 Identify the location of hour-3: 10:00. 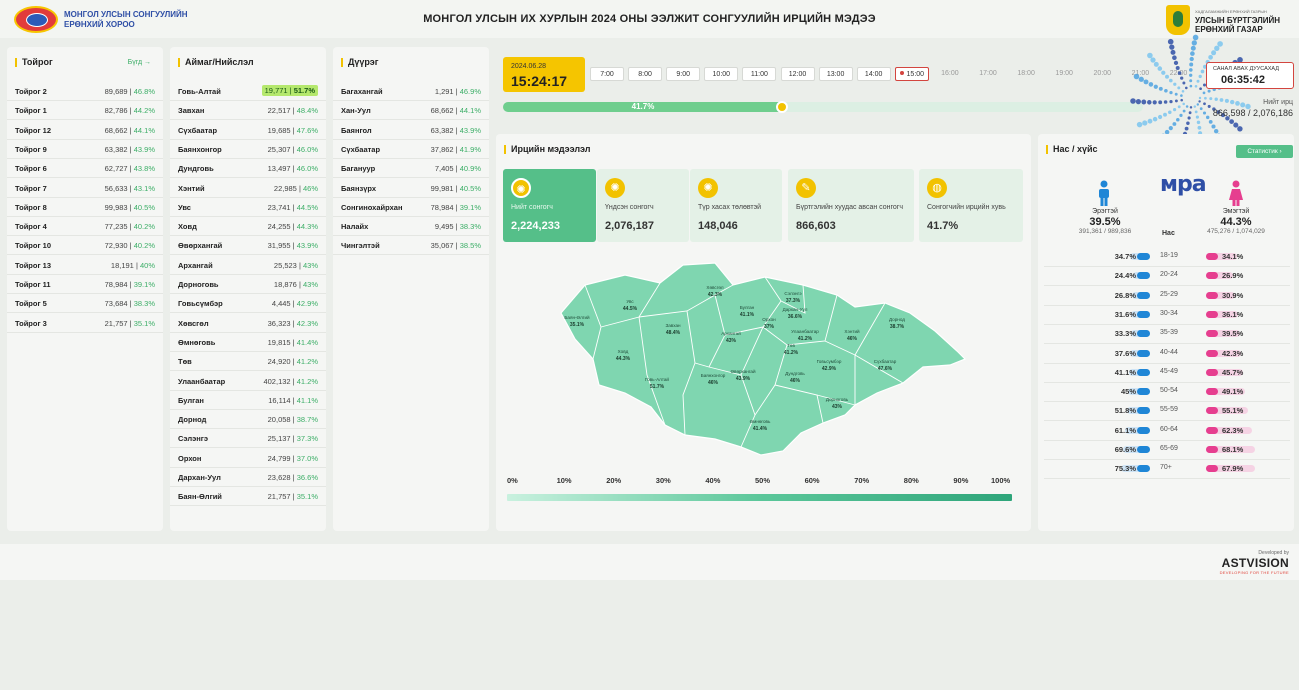
(721, 74).